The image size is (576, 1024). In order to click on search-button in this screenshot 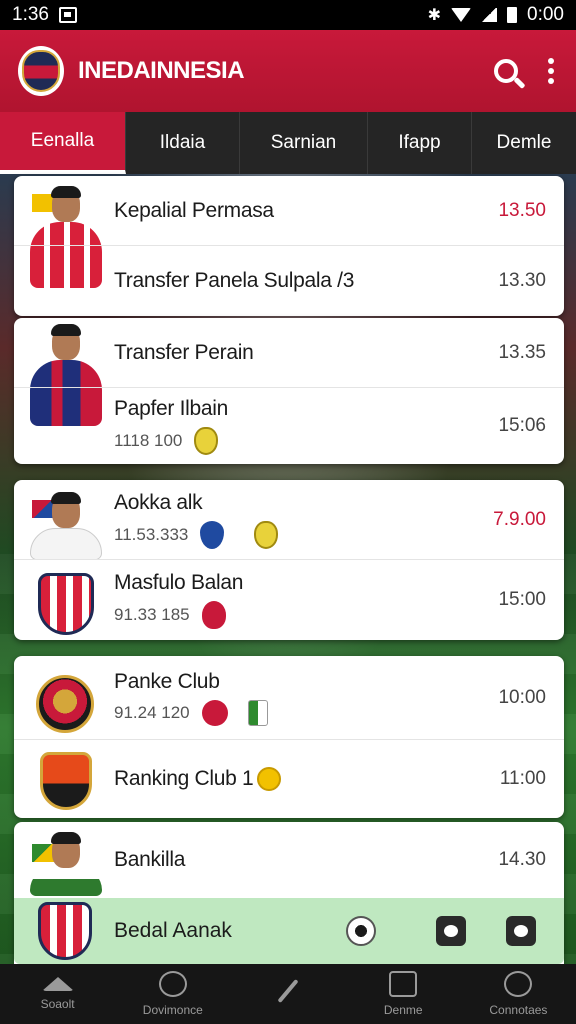, I will do `click(506, 71)`.